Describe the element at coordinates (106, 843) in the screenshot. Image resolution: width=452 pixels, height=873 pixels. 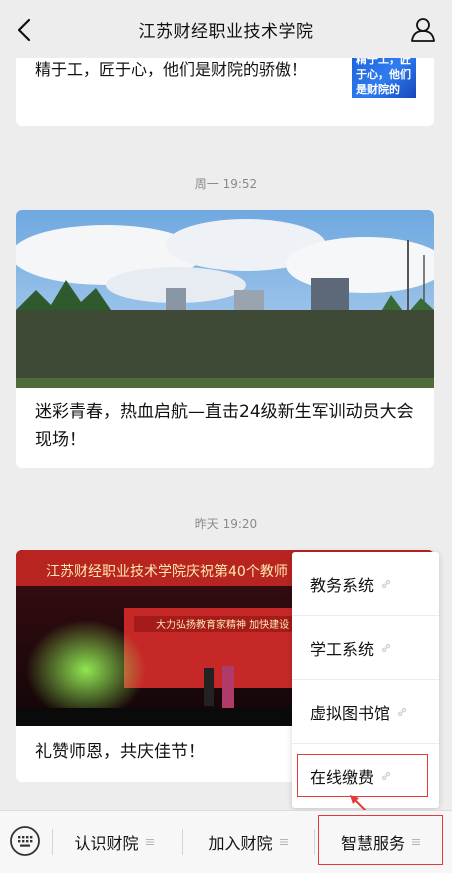
I see `tab-label: 认识财院` at that location.